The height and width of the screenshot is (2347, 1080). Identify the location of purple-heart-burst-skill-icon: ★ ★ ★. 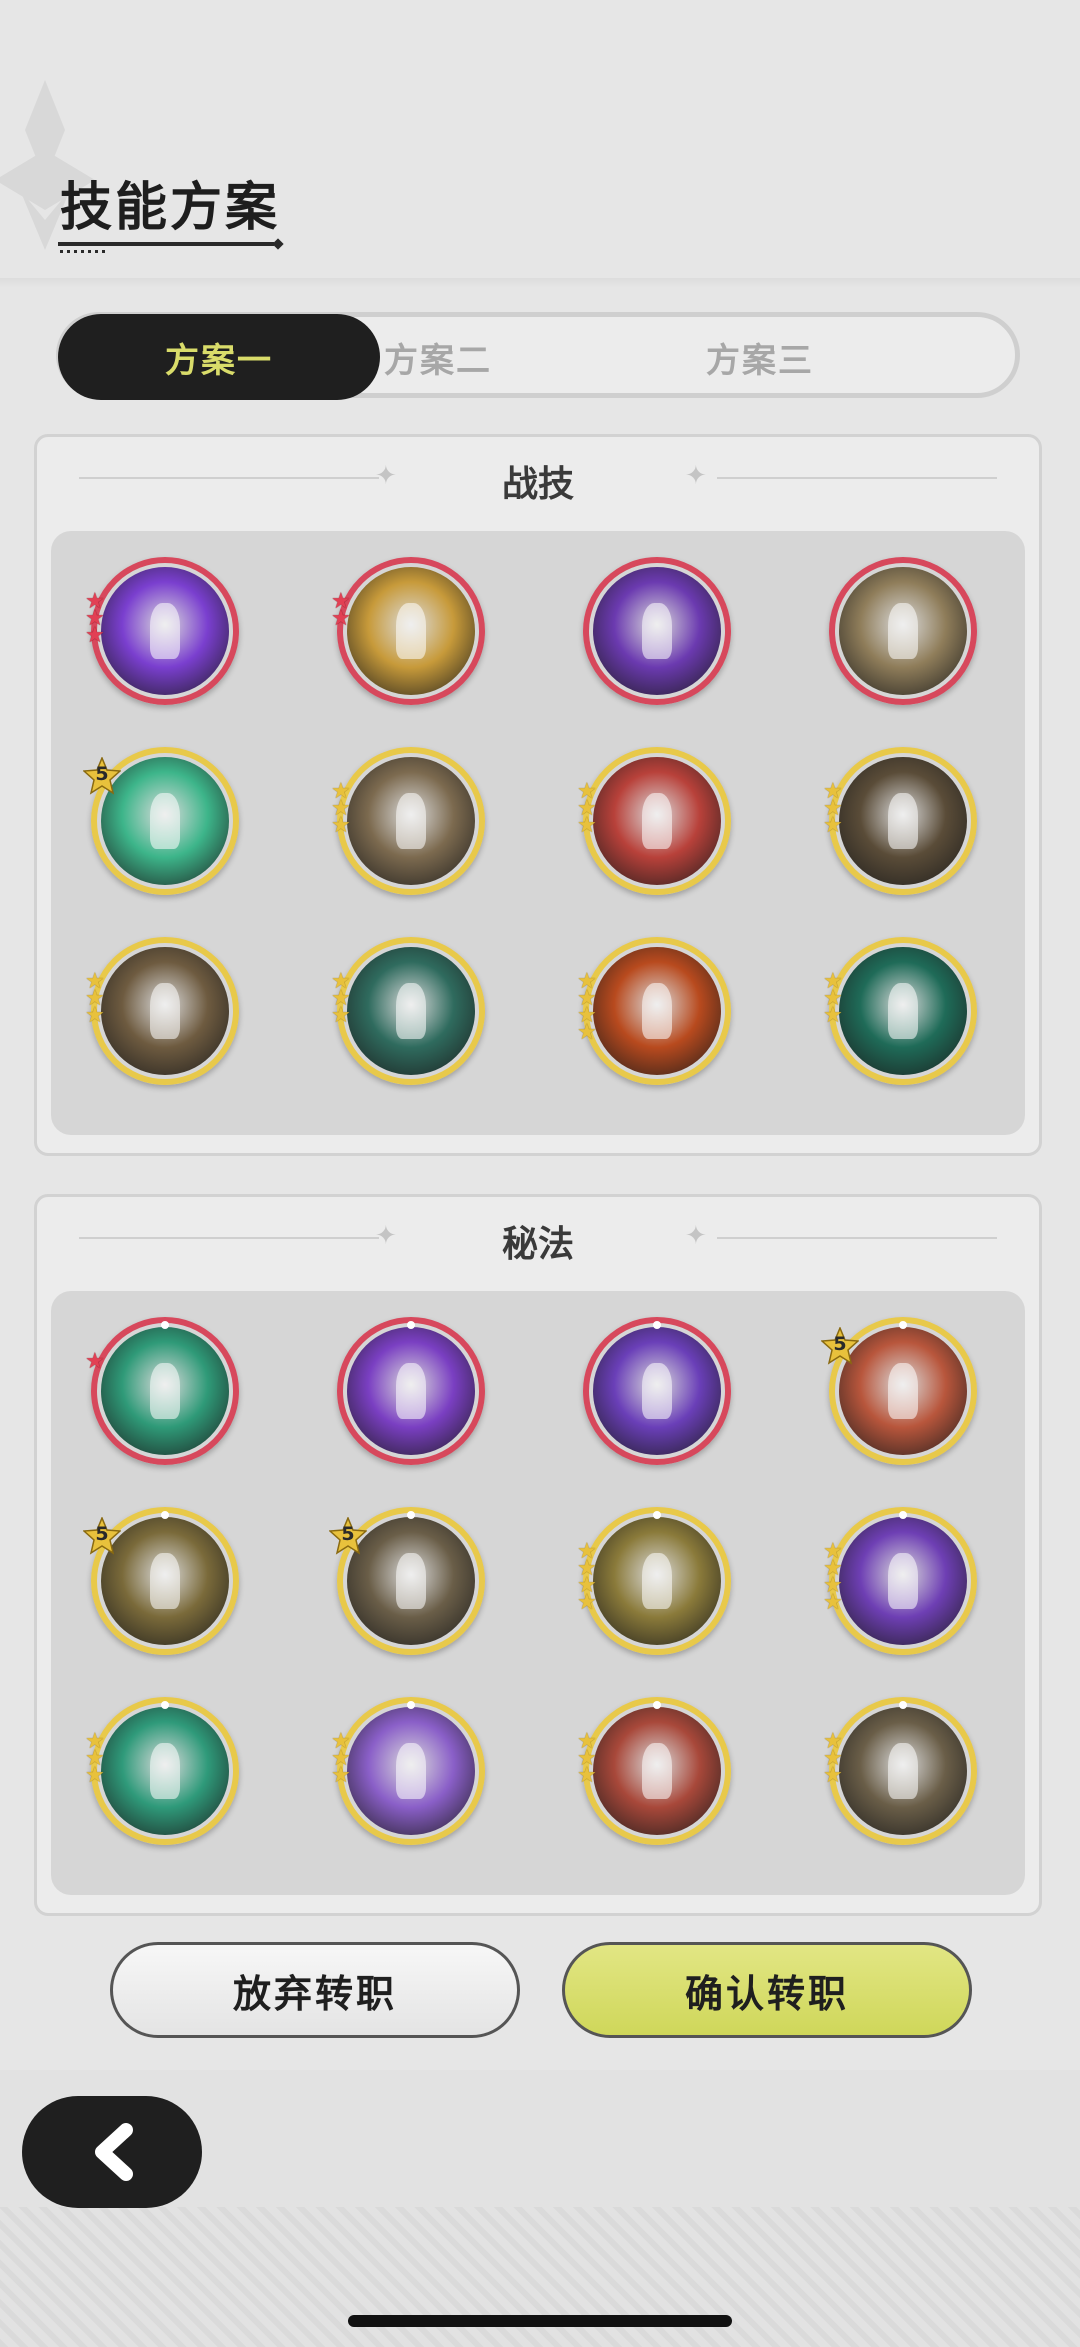
(162, 631).